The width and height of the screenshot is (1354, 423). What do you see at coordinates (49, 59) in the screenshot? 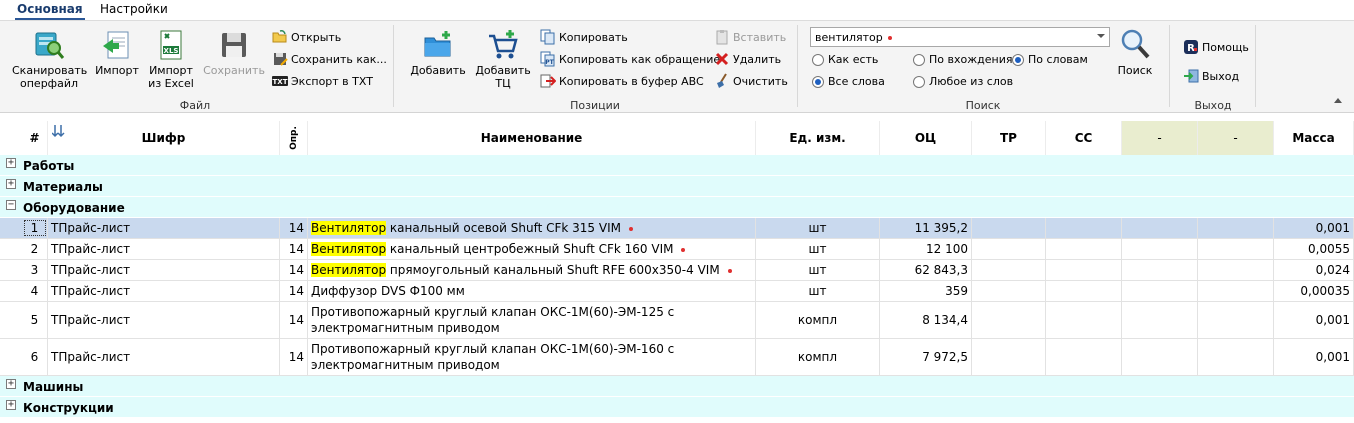
I see `scan-operfile-button: Сканировать оперфайл` at bounding box center [49, 59].